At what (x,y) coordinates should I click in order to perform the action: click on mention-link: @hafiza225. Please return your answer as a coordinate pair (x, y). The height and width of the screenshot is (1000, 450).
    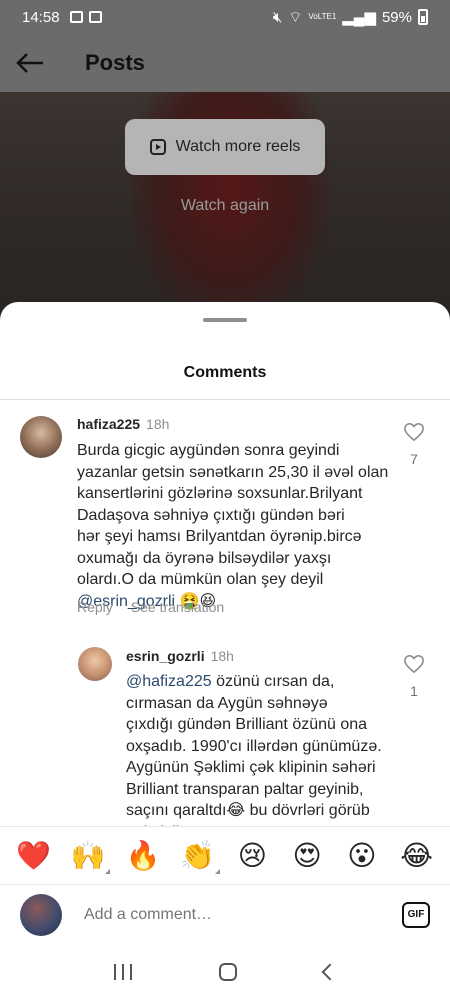
    Looking at the image, I should click on (169, 681).